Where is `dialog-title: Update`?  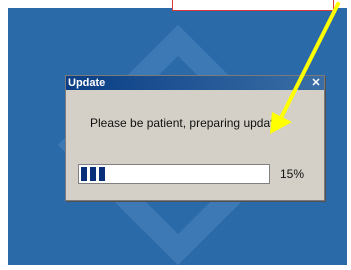 dialog-title: Update is located at coordinates (87, 83).